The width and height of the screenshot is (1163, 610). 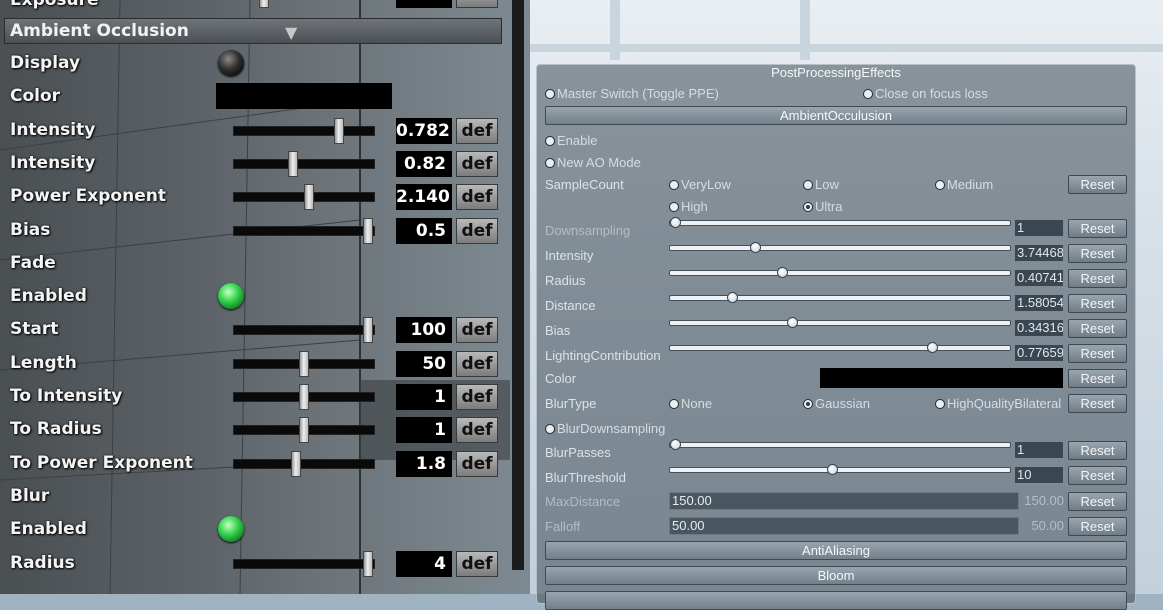 I want to click on blurpasses-slider-track, so click(x=840, y=445).